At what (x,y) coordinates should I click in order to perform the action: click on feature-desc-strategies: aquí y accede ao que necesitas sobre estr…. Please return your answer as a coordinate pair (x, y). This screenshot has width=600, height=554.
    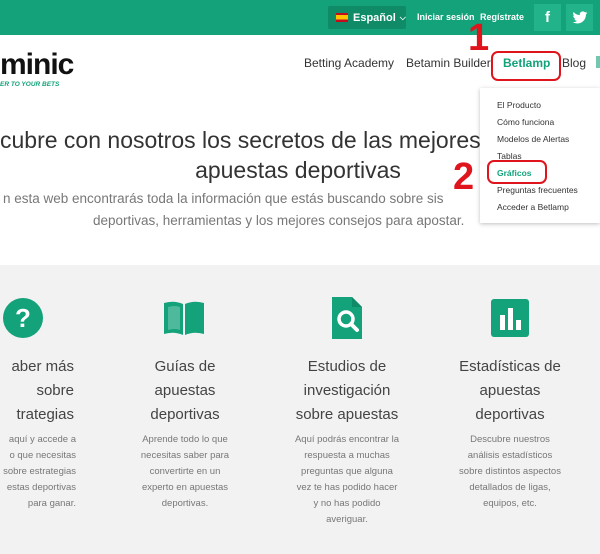
    Looking at the image, I should click on (39, 471).